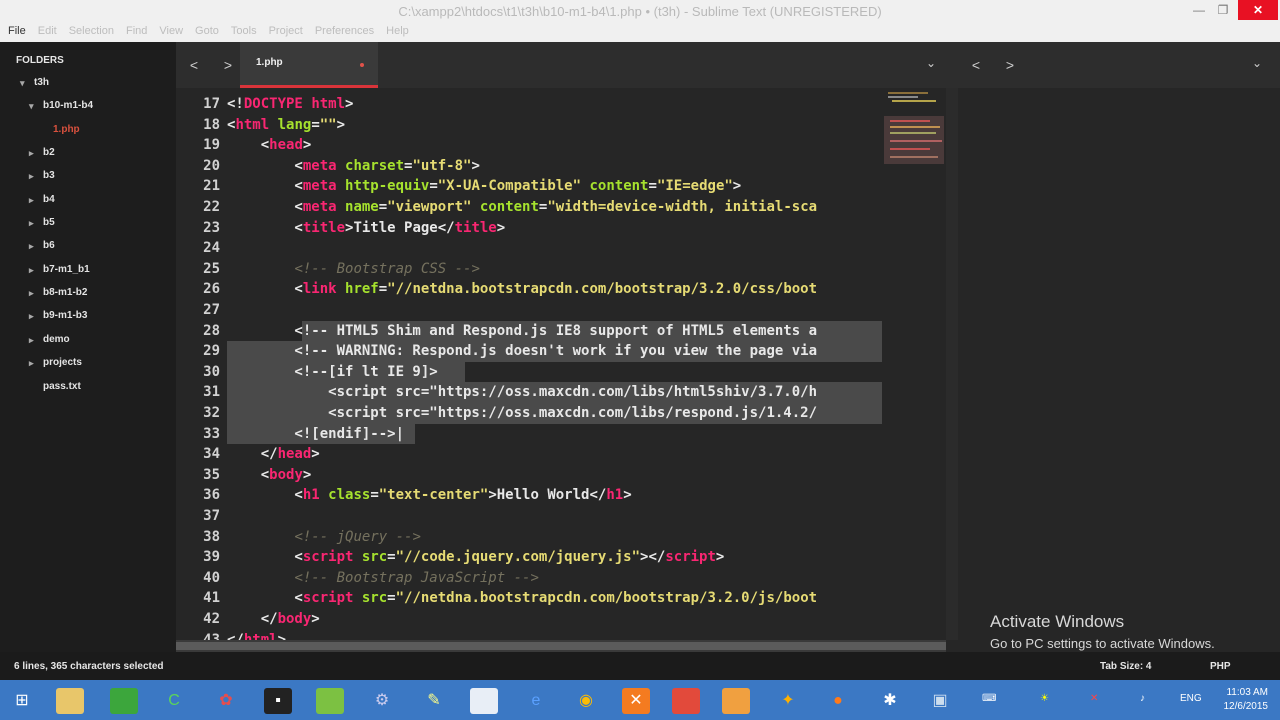 This screenshot has height=720, width=1280. I want to click on internet-explorer-icon: e, so click(536, 701).